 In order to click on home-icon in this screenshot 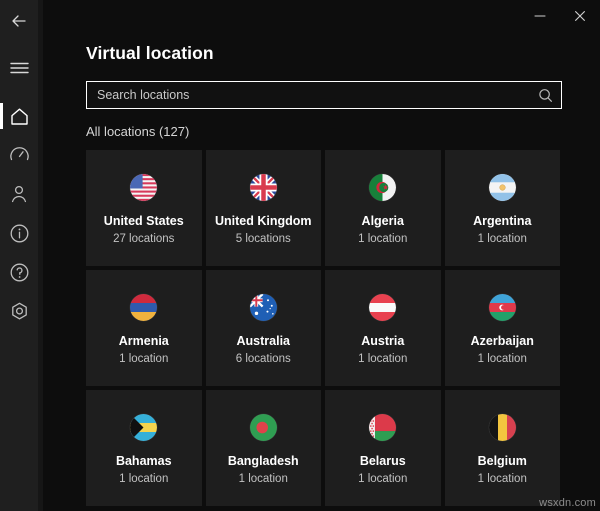, I will do `click(19, 116)`.